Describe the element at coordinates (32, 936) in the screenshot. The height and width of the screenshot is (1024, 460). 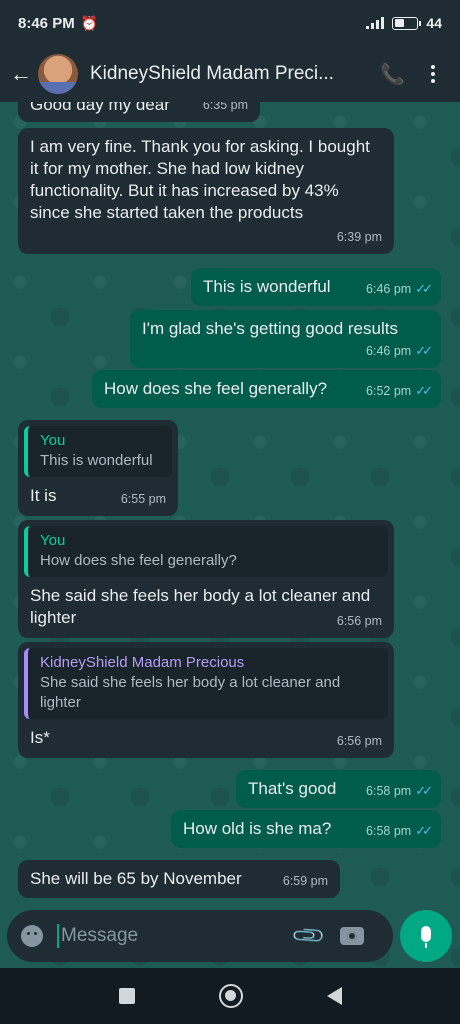
I see `emoji-icon` at that location.